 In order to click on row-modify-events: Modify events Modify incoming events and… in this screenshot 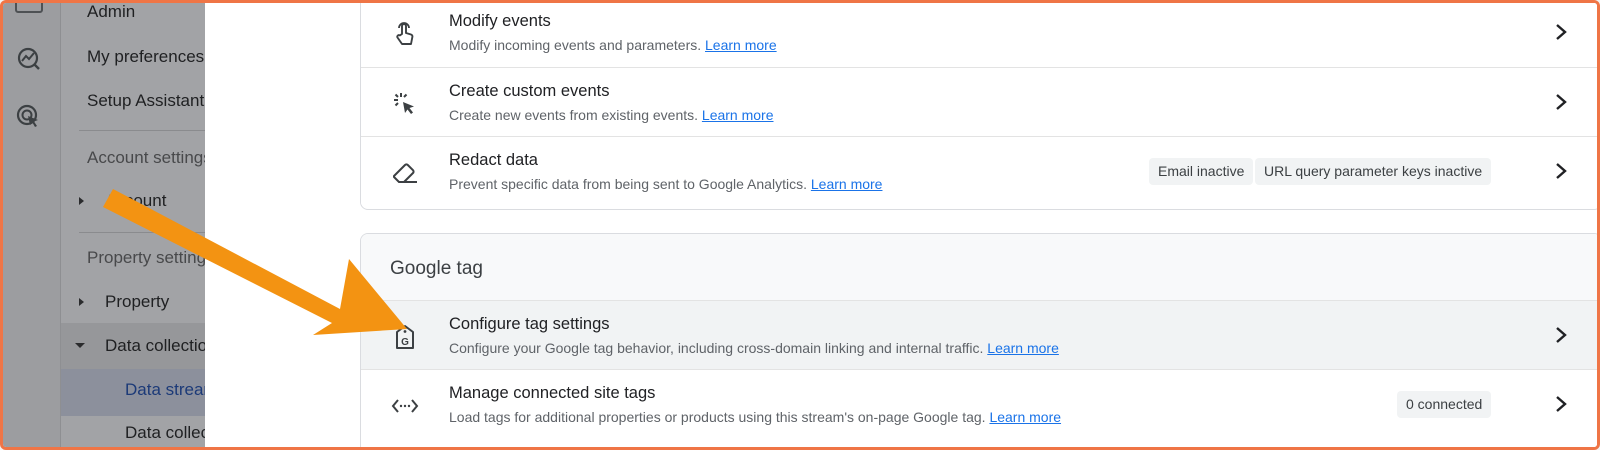, I will do `click(979, 34)`.